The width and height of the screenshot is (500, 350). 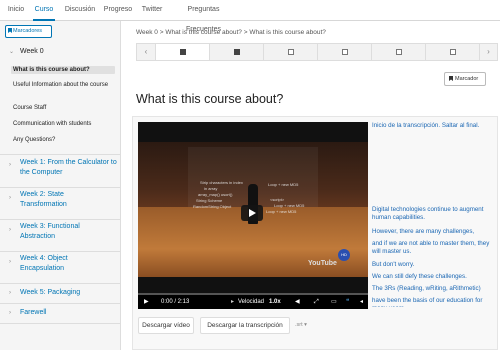 What do you see at coordinates (305, 325) in the screenshot?
I see `chevron-down-icon: ▾` at bounding box center [305, 325].